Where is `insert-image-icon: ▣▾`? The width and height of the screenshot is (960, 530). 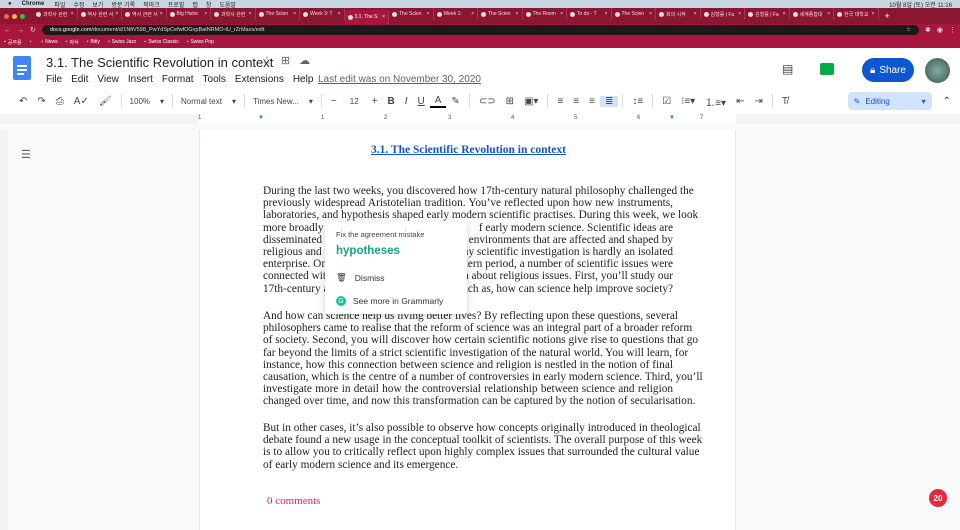 insert-image-icon: ▣▾ is located at coordinates (531, 101).